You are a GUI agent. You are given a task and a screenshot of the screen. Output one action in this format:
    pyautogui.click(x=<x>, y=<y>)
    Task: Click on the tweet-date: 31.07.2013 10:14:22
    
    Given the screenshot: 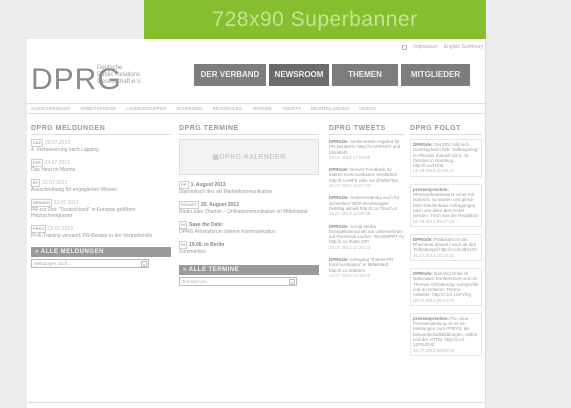 What is the action you would take?
    pyautogui.click(x=434, y=255)
    